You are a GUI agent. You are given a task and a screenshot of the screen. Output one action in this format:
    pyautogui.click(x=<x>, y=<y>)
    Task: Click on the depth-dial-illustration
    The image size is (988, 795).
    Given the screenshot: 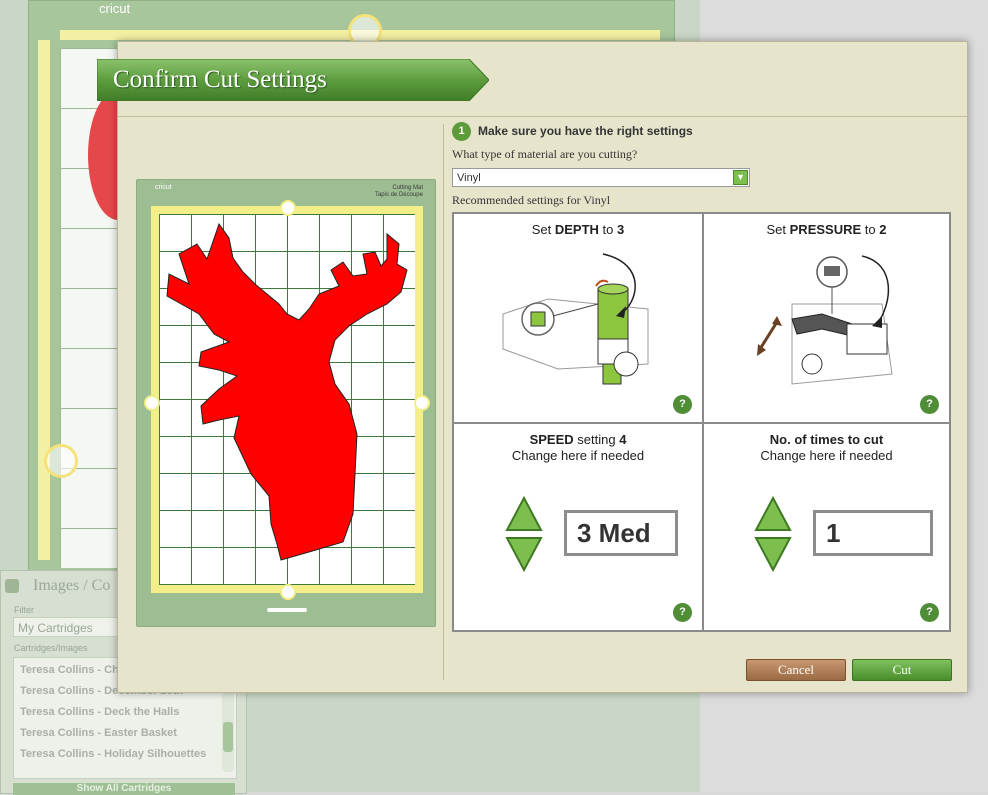 What is the action you would take?
    pyautogui.click(x=575, y=319)
    